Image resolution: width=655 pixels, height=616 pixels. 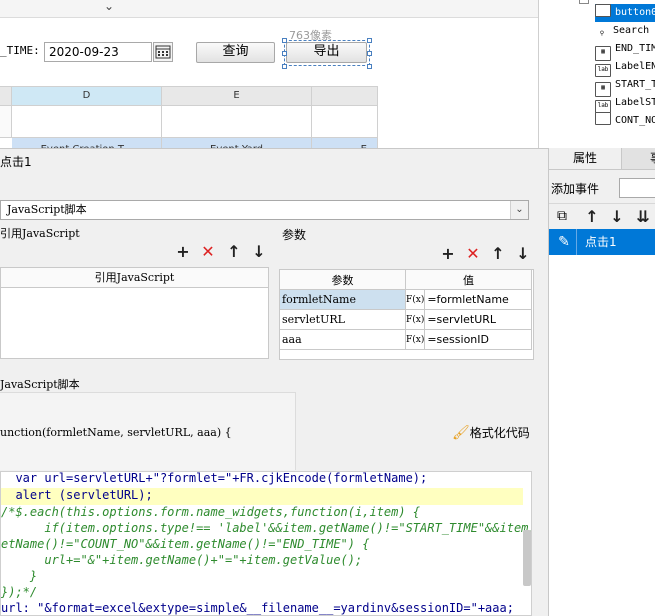 What do you see at coordinates (637, 188) in the screenshot?
I see `add-event-select` at bounding box center [637, 188].